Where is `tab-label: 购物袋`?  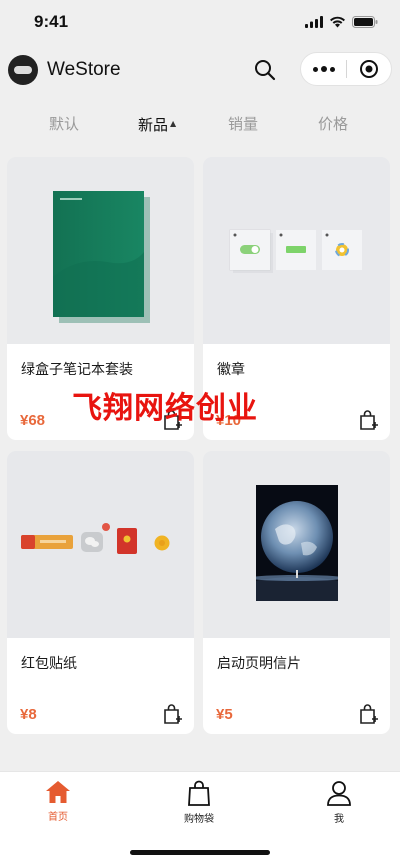 tab-label: 购物袋 is located at coordinates (199, 819).